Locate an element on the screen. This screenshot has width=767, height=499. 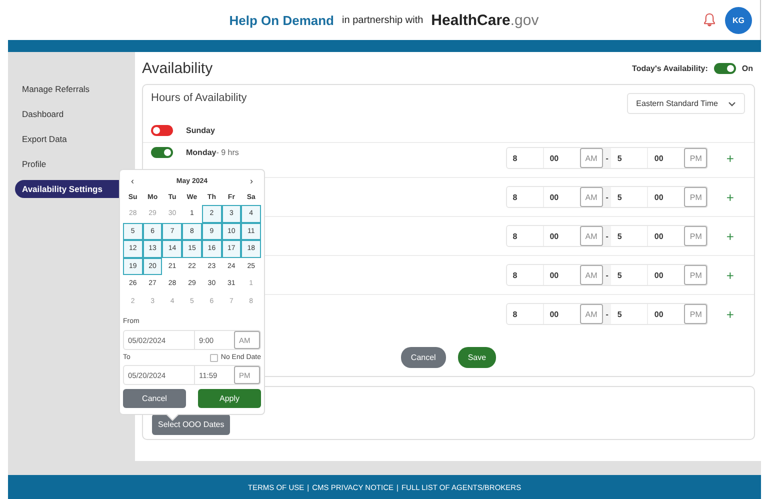
no-end-date-checkbox is located at coordinates (214, 358).